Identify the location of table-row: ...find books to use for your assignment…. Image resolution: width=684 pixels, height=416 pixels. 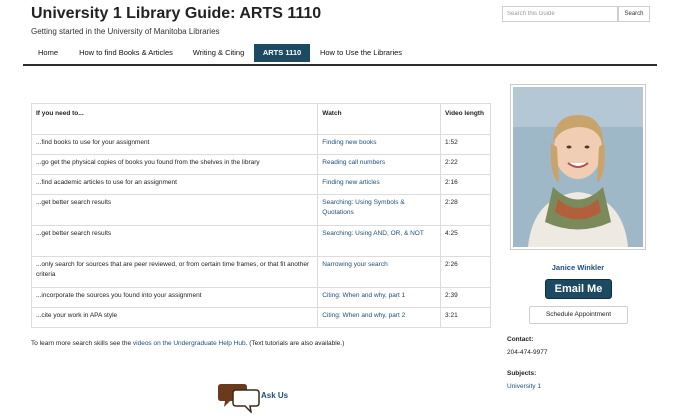
(260, 144).